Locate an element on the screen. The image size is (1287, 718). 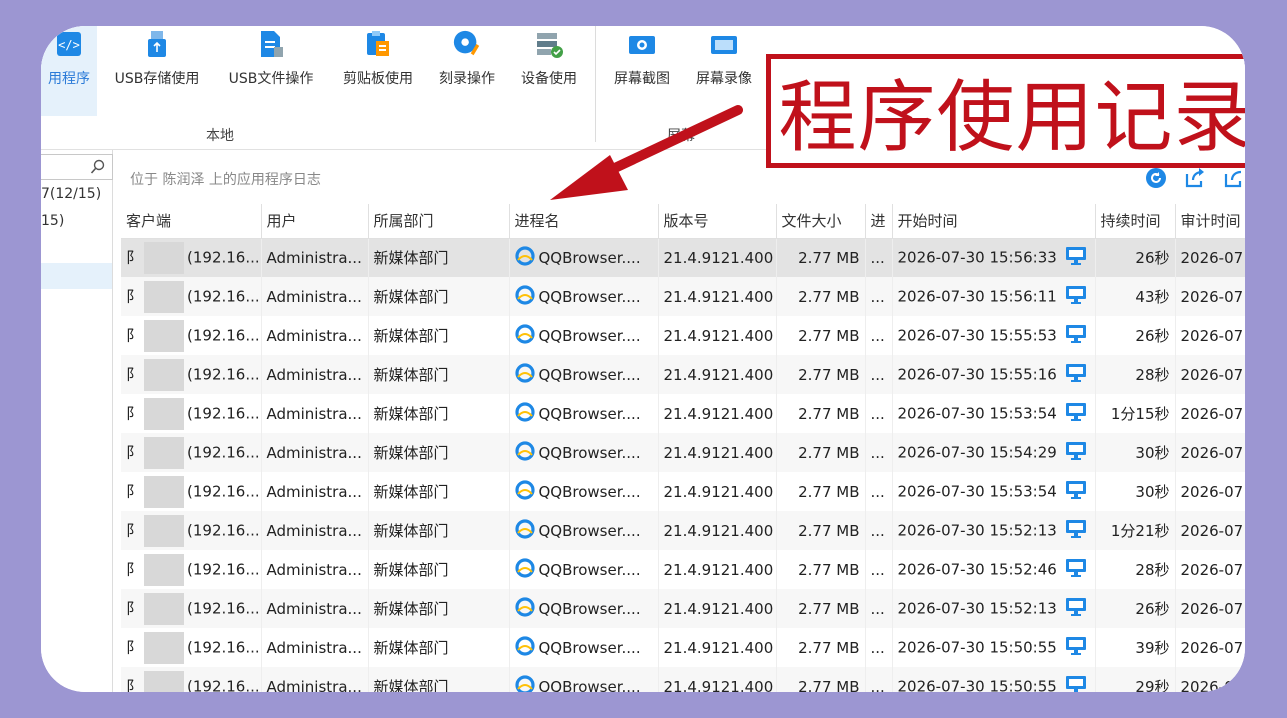
refresh-icon is located at coordinates (1156, 178).